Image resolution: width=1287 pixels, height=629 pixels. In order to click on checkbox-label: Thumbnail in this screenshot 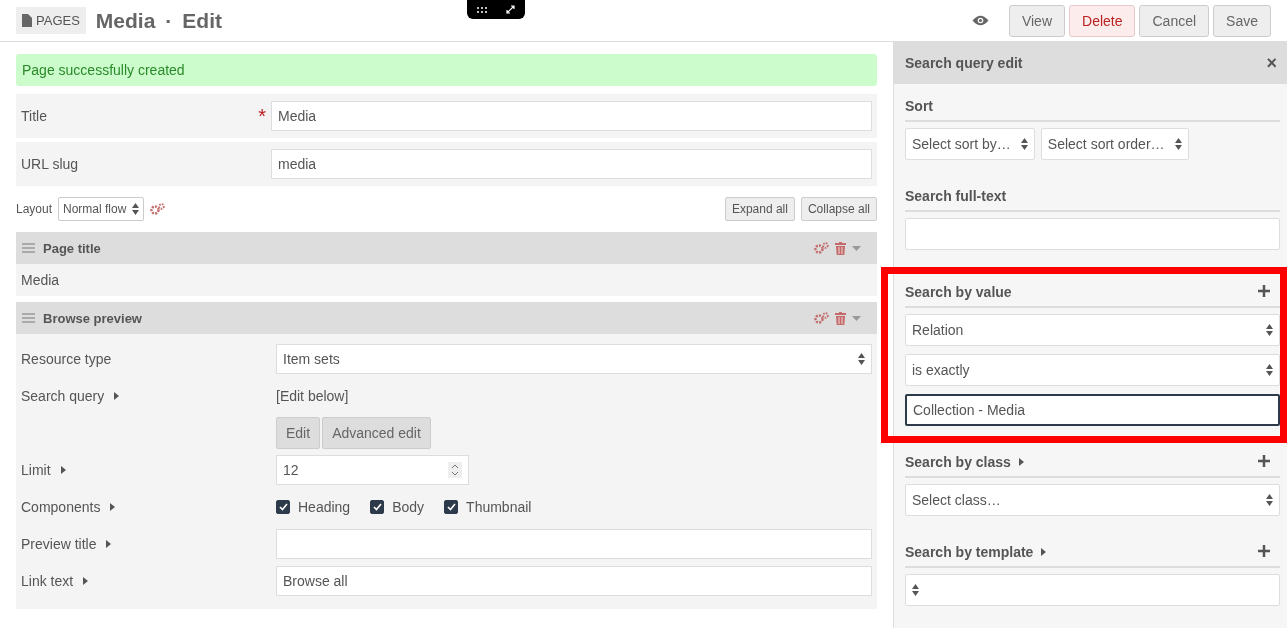, I will do `click(499, 507)`.